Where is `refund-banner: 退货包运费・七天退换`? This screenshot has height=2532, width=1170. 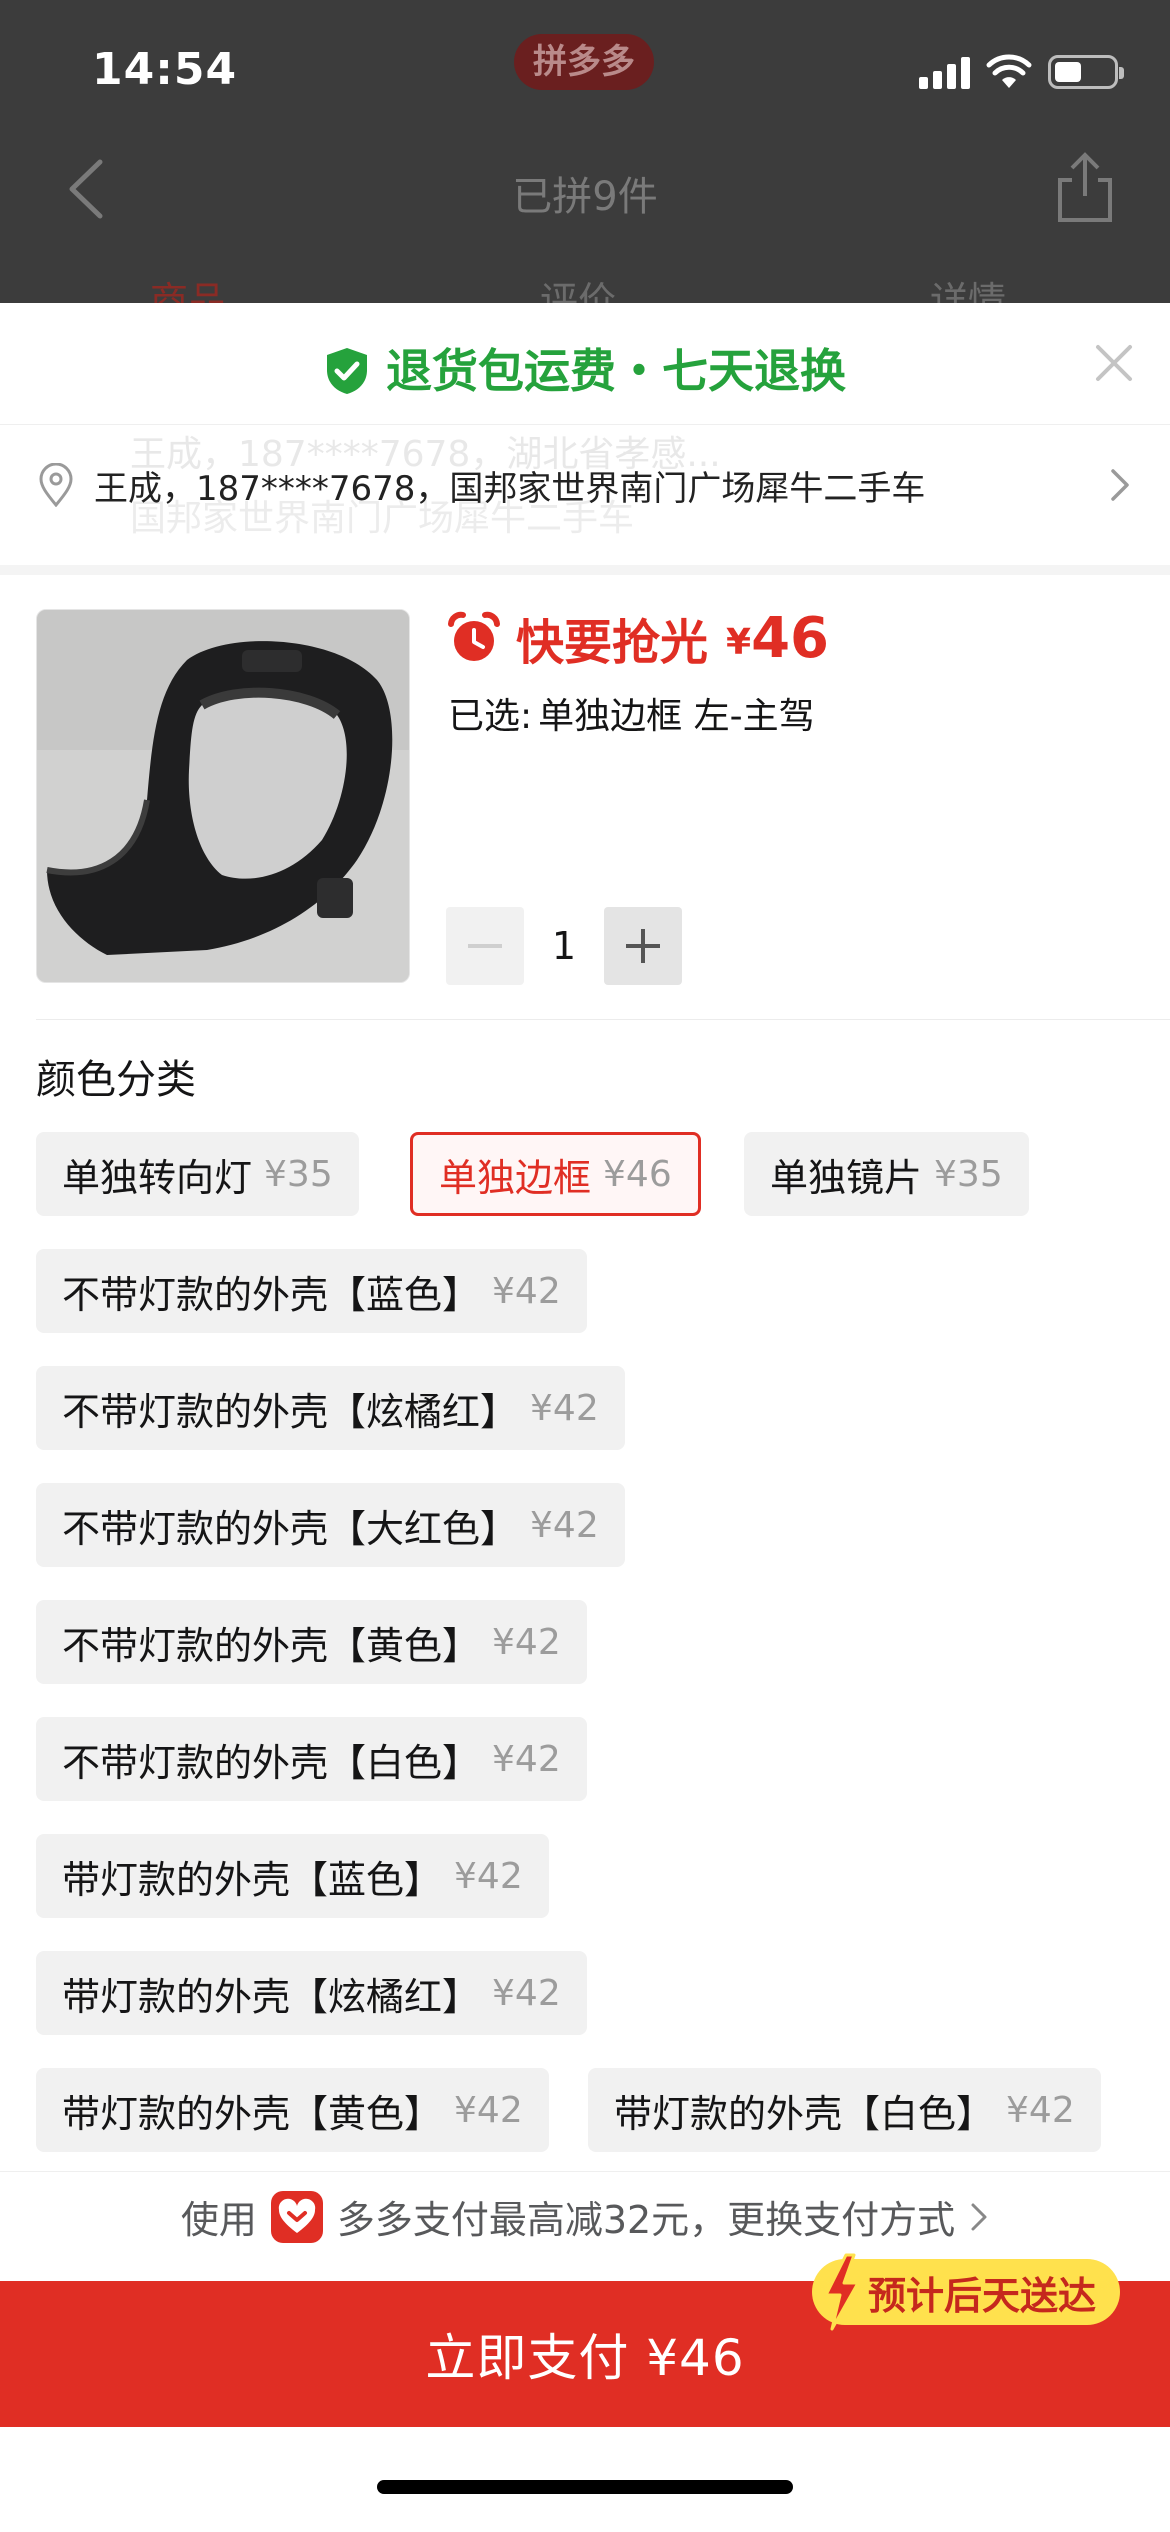 refund-banner: 退货包运费・七天退换 is located at coordinates (585, 364).